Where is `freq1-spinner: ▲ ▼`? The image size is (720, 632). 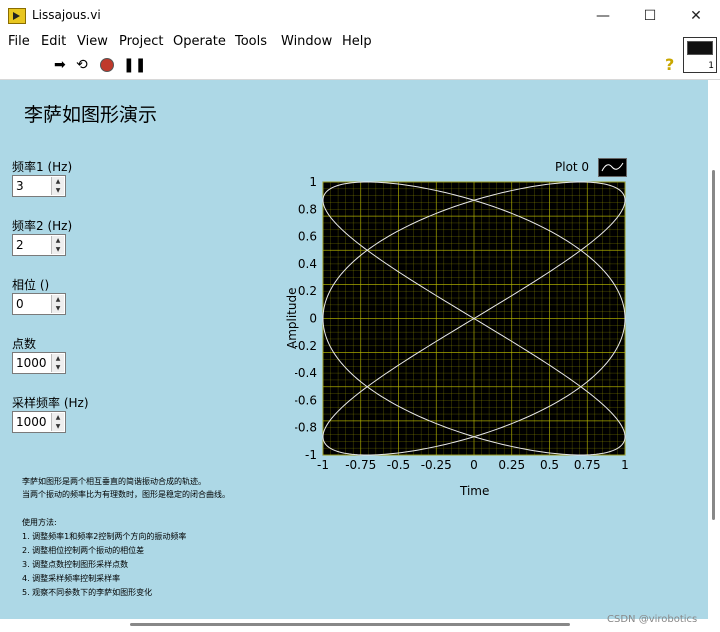
freq1-spinner: ▲ ▼ is located at coordinates (57, 186).